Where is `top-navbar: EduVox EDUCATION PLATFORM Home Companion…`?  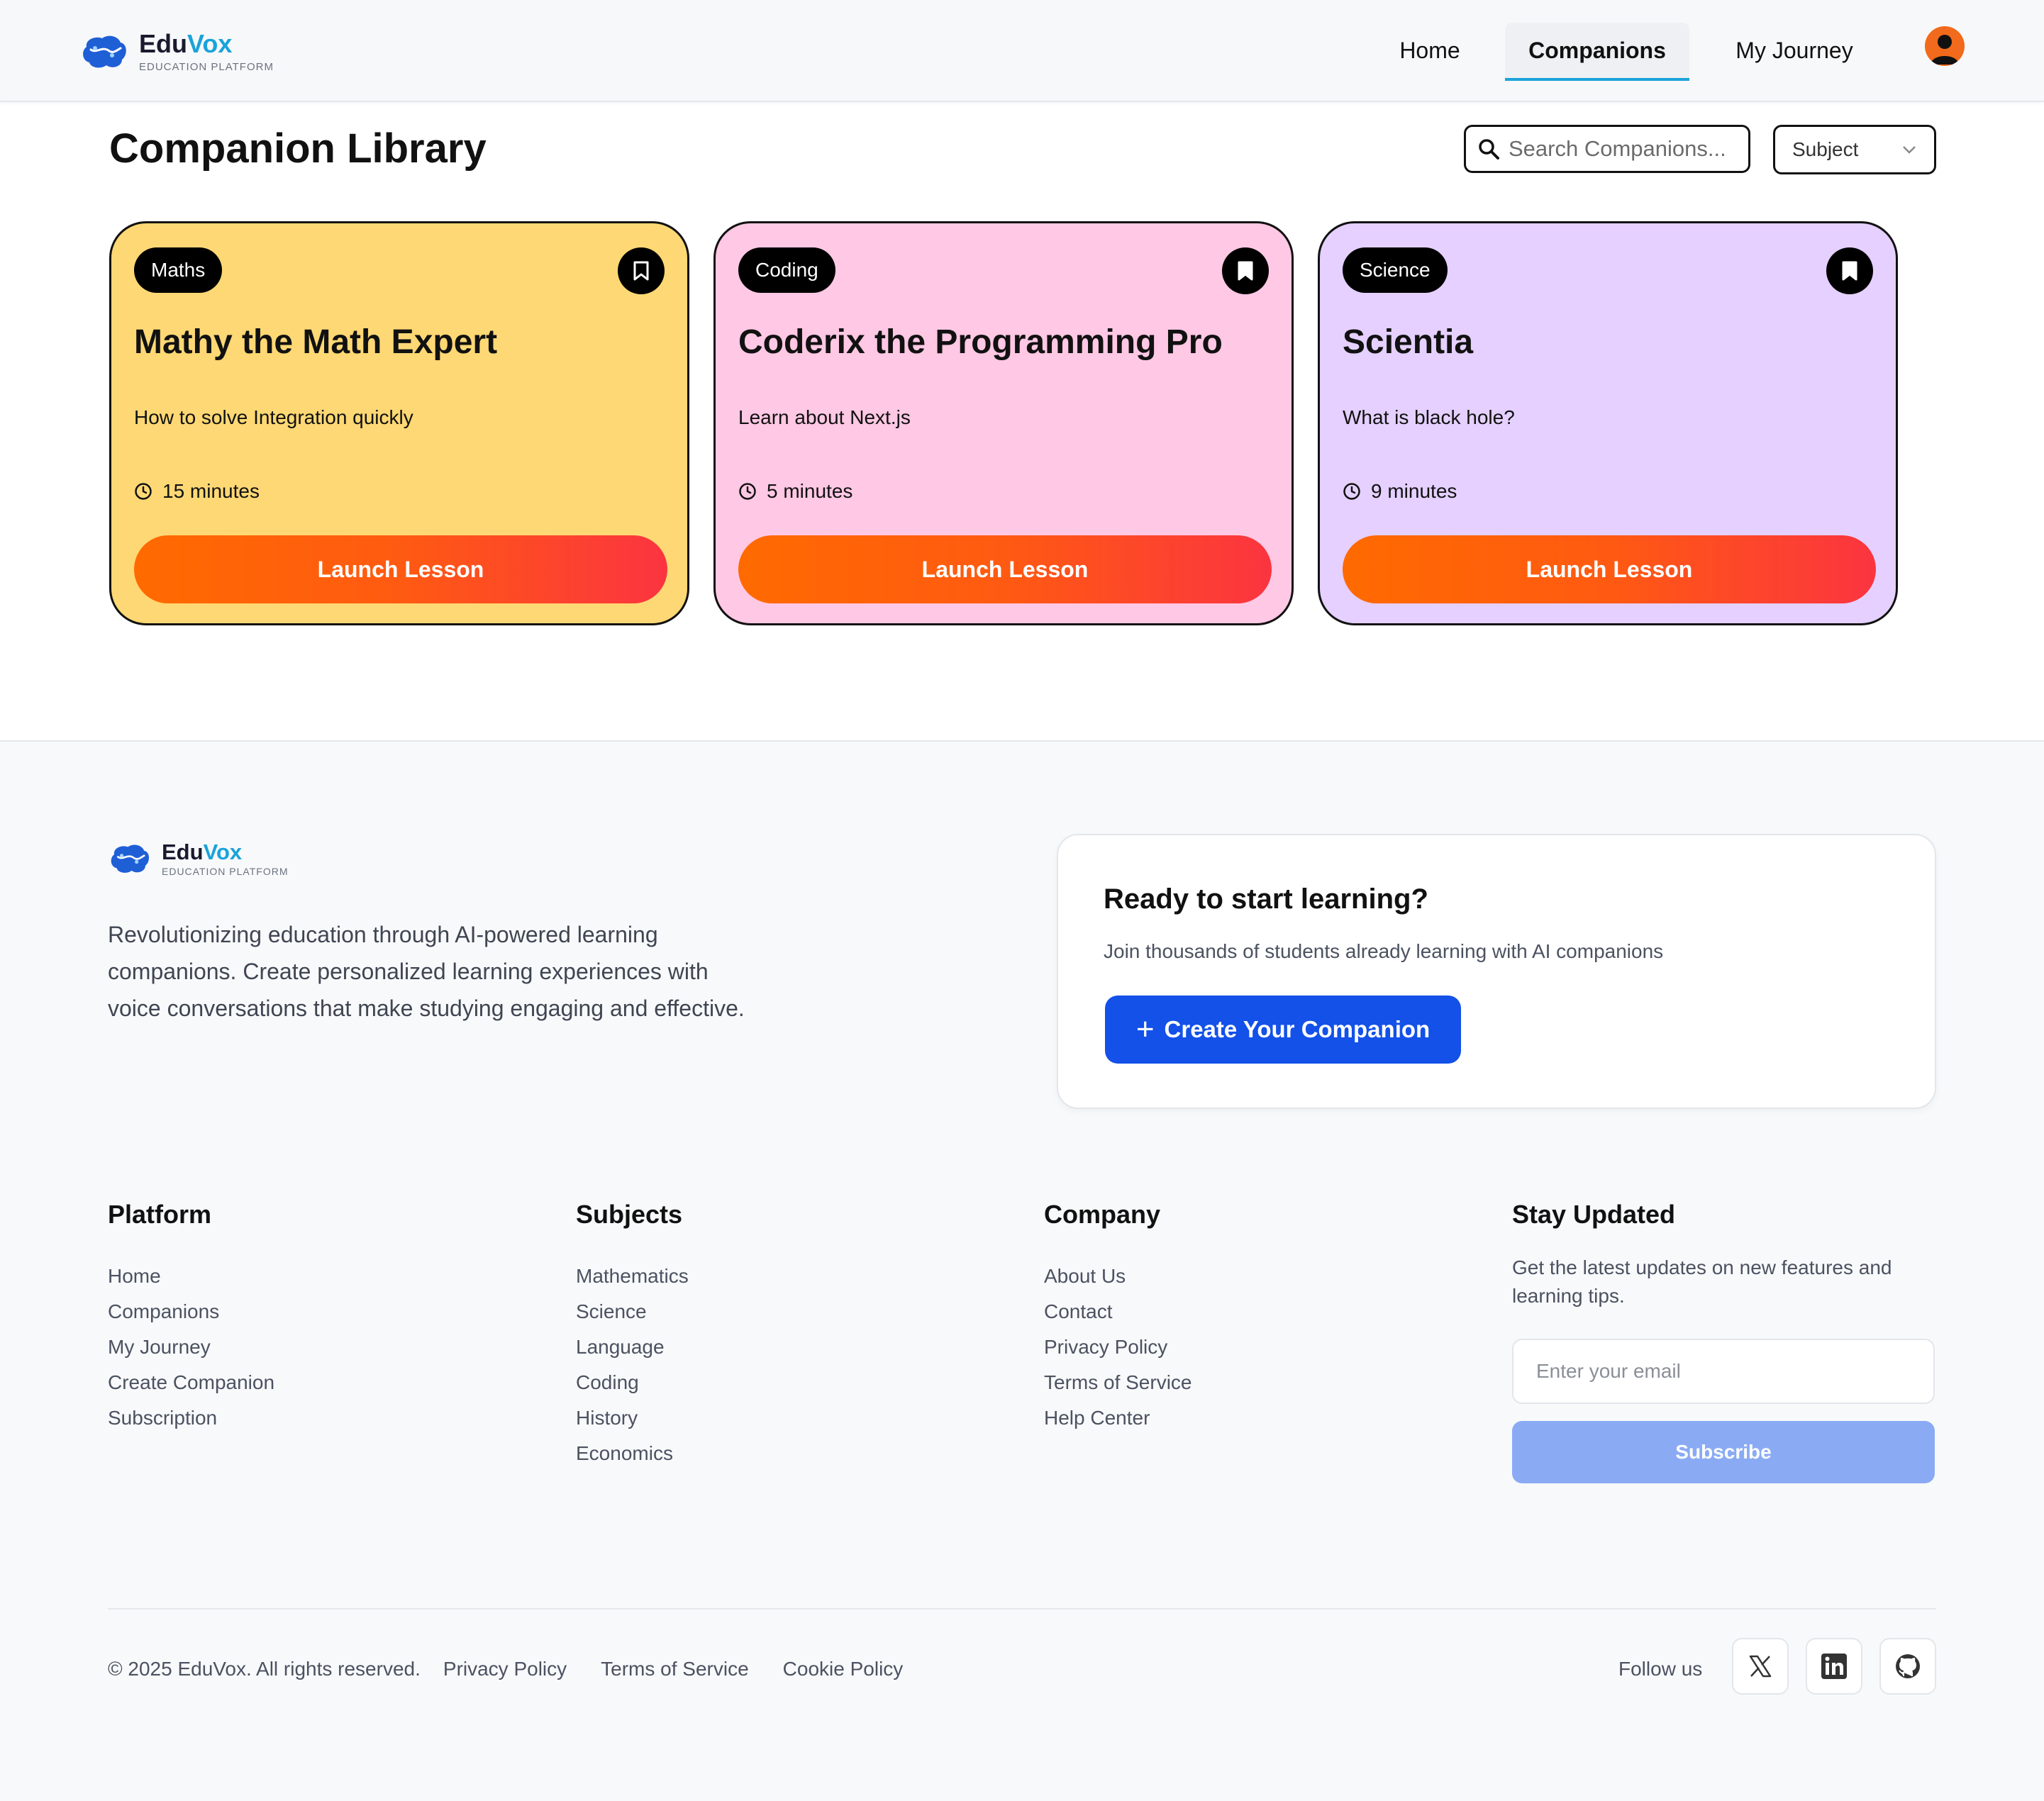
top-navbar: EduVox EDUCATION PLATFORM Home Companion… is located at coordinates (1022, 51).